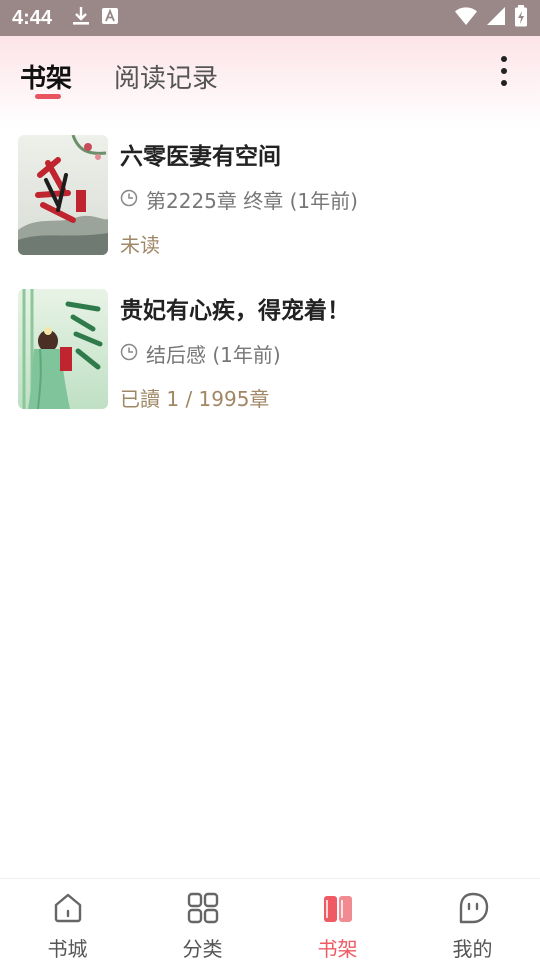 This screenshot has height=960, width=540. What do you see at coordinates (466, 18) in the screenshot?
I see `wifi-icon` at bounding box center [466, 18].